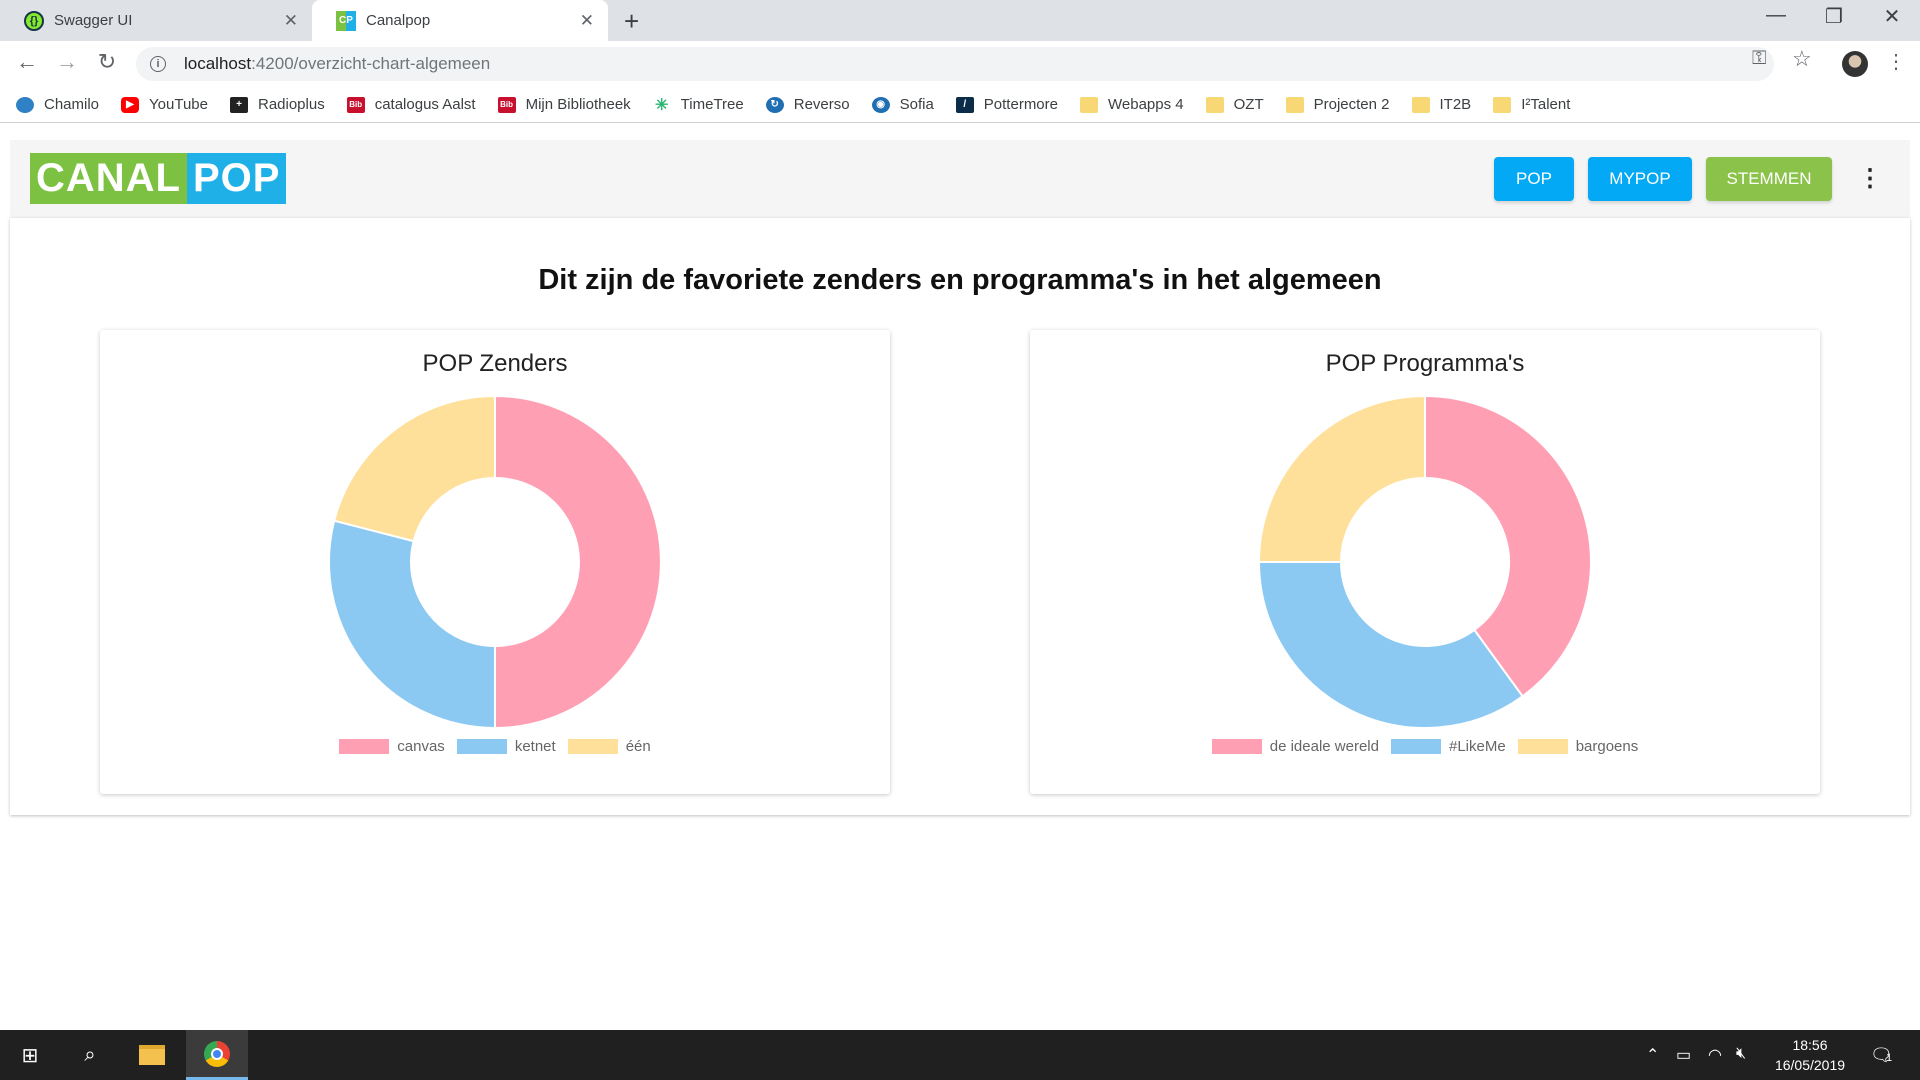 The width and height of the screenshot is (1920, 1080). I want to click on donut-chart-zenders, so click(495, 562).